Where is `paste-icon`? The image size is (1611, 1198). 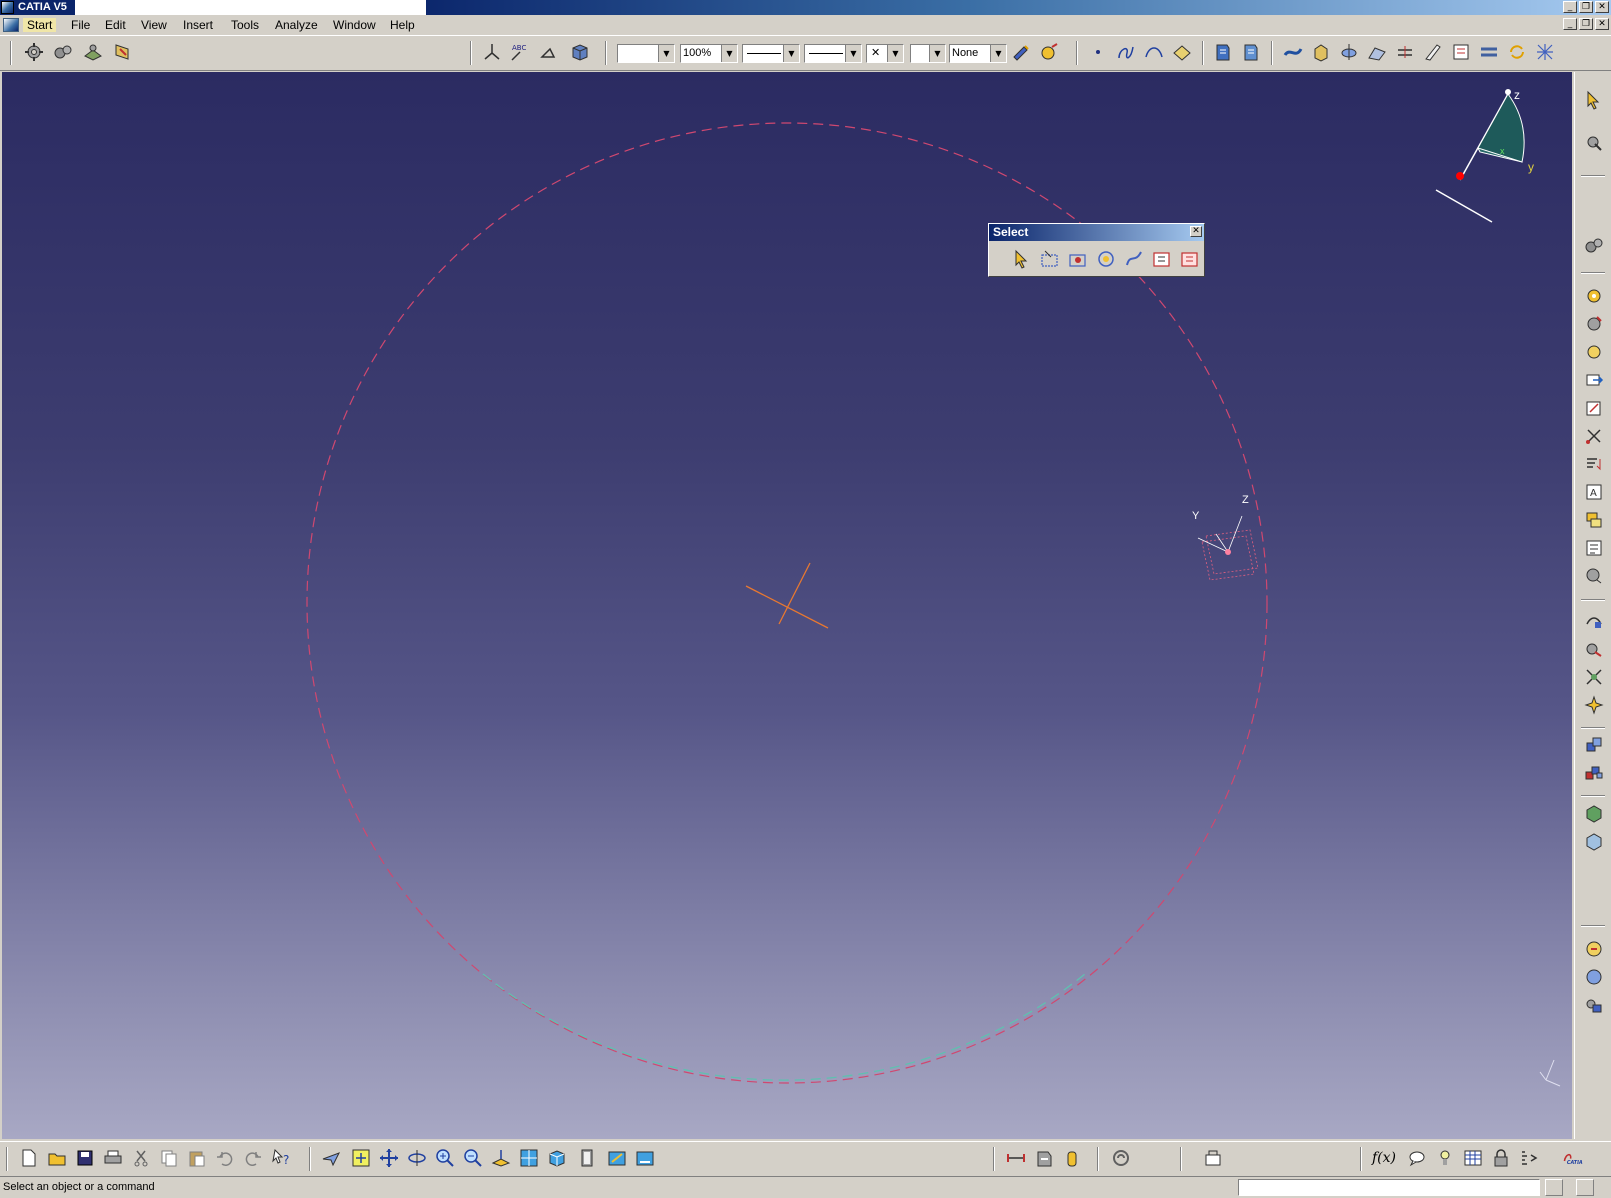
paste-icon is located at coordinates (197, 1158).